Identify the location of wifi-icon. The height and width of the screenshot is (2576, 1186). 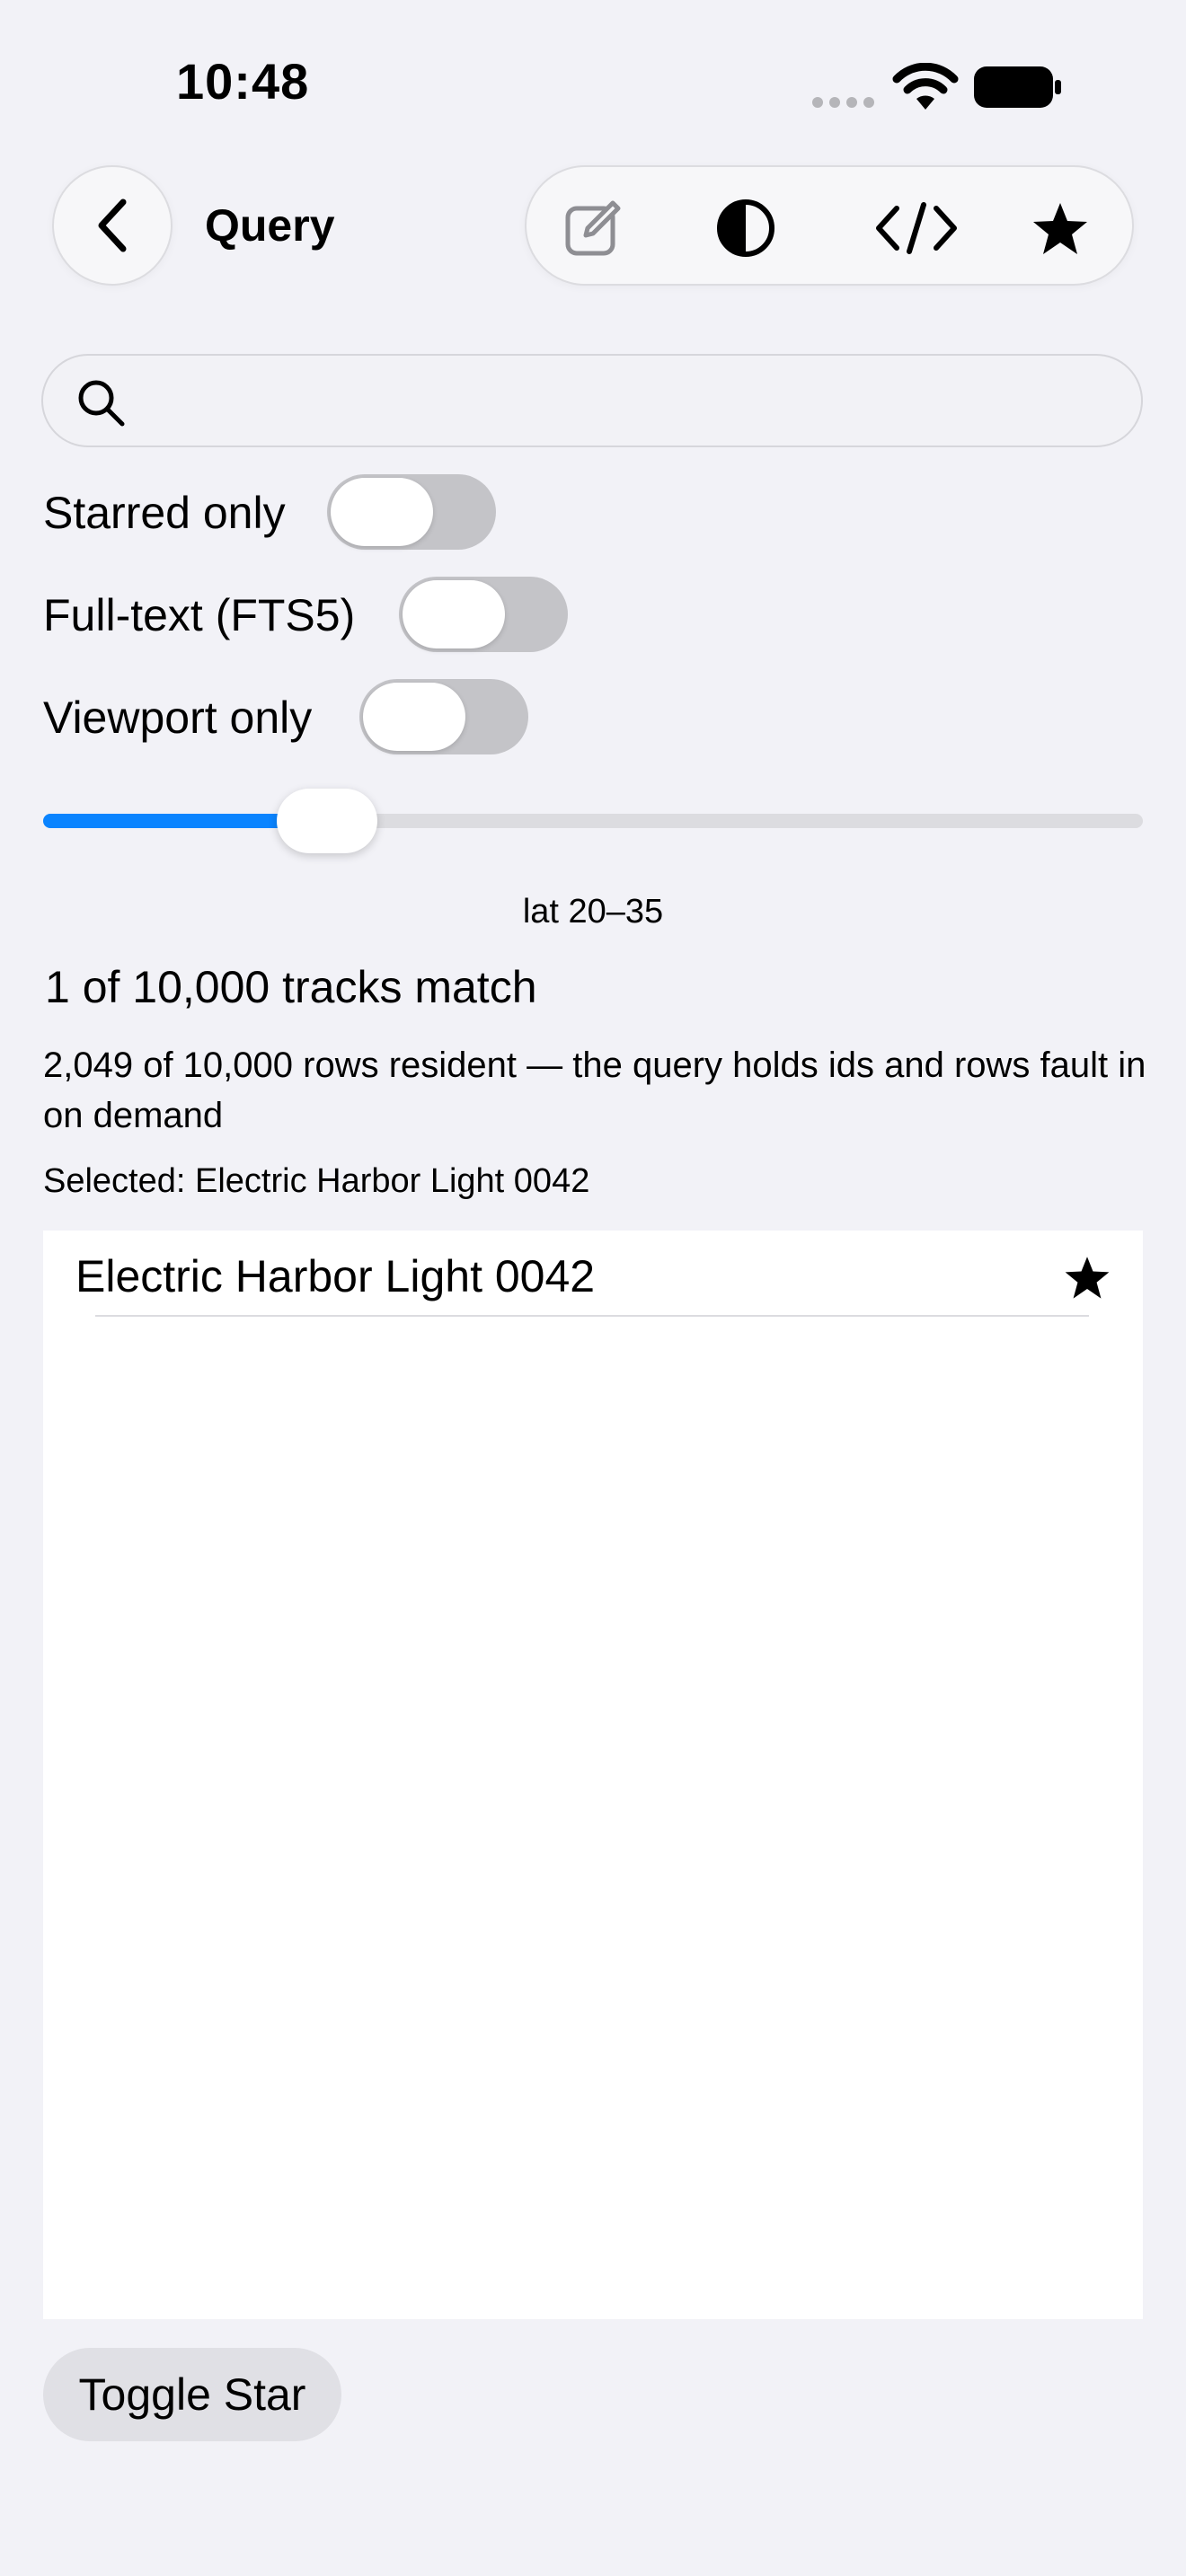
(925, 86).